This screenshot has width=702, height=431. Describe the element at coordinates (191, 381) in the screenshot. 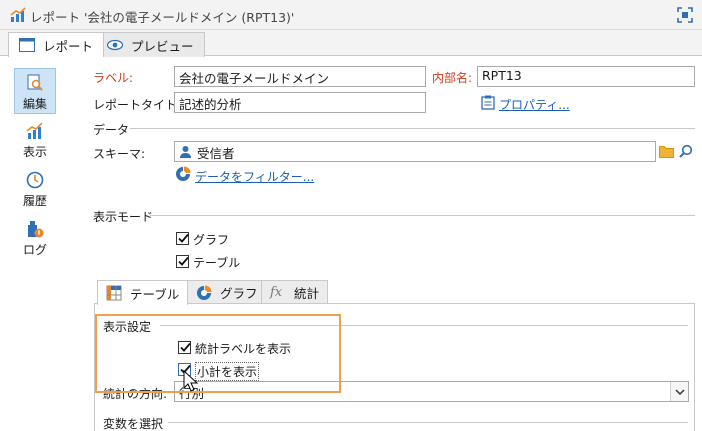

I see `mouse-cursor-icon` at that location.